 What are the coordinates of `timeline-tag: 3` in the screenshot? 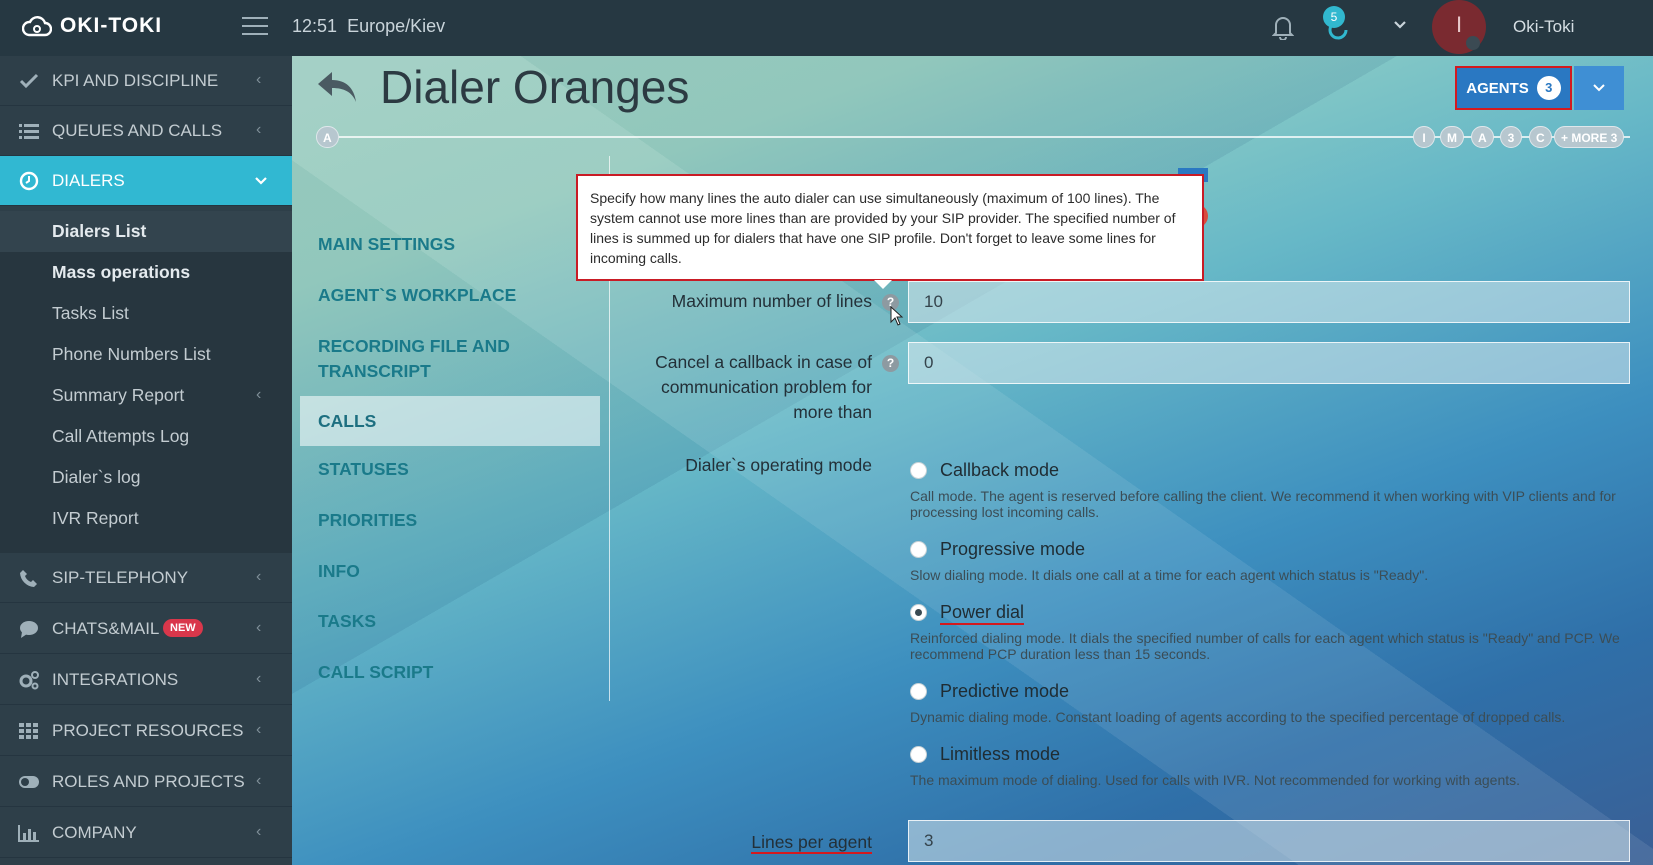 It's located at (1511, 137).